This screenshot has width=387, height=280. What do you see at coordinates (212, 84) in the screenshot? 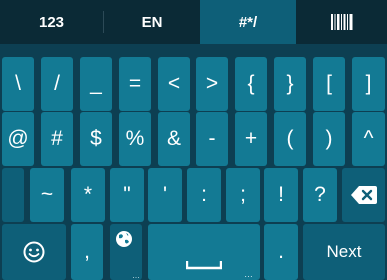
I see `key-greater-than: >` at bounding box center [212, 84].